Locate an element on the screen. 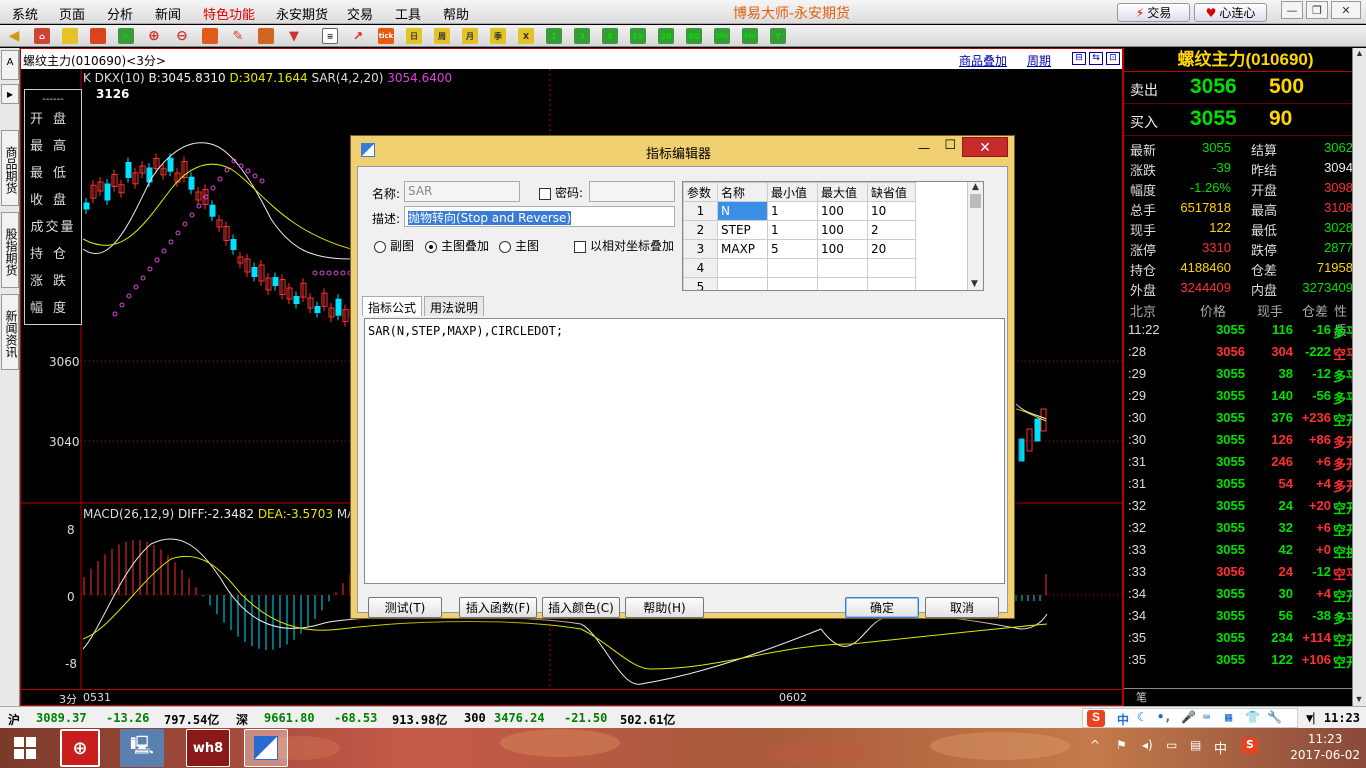  sogou-icon: S is located at coordinates (1096, 718).